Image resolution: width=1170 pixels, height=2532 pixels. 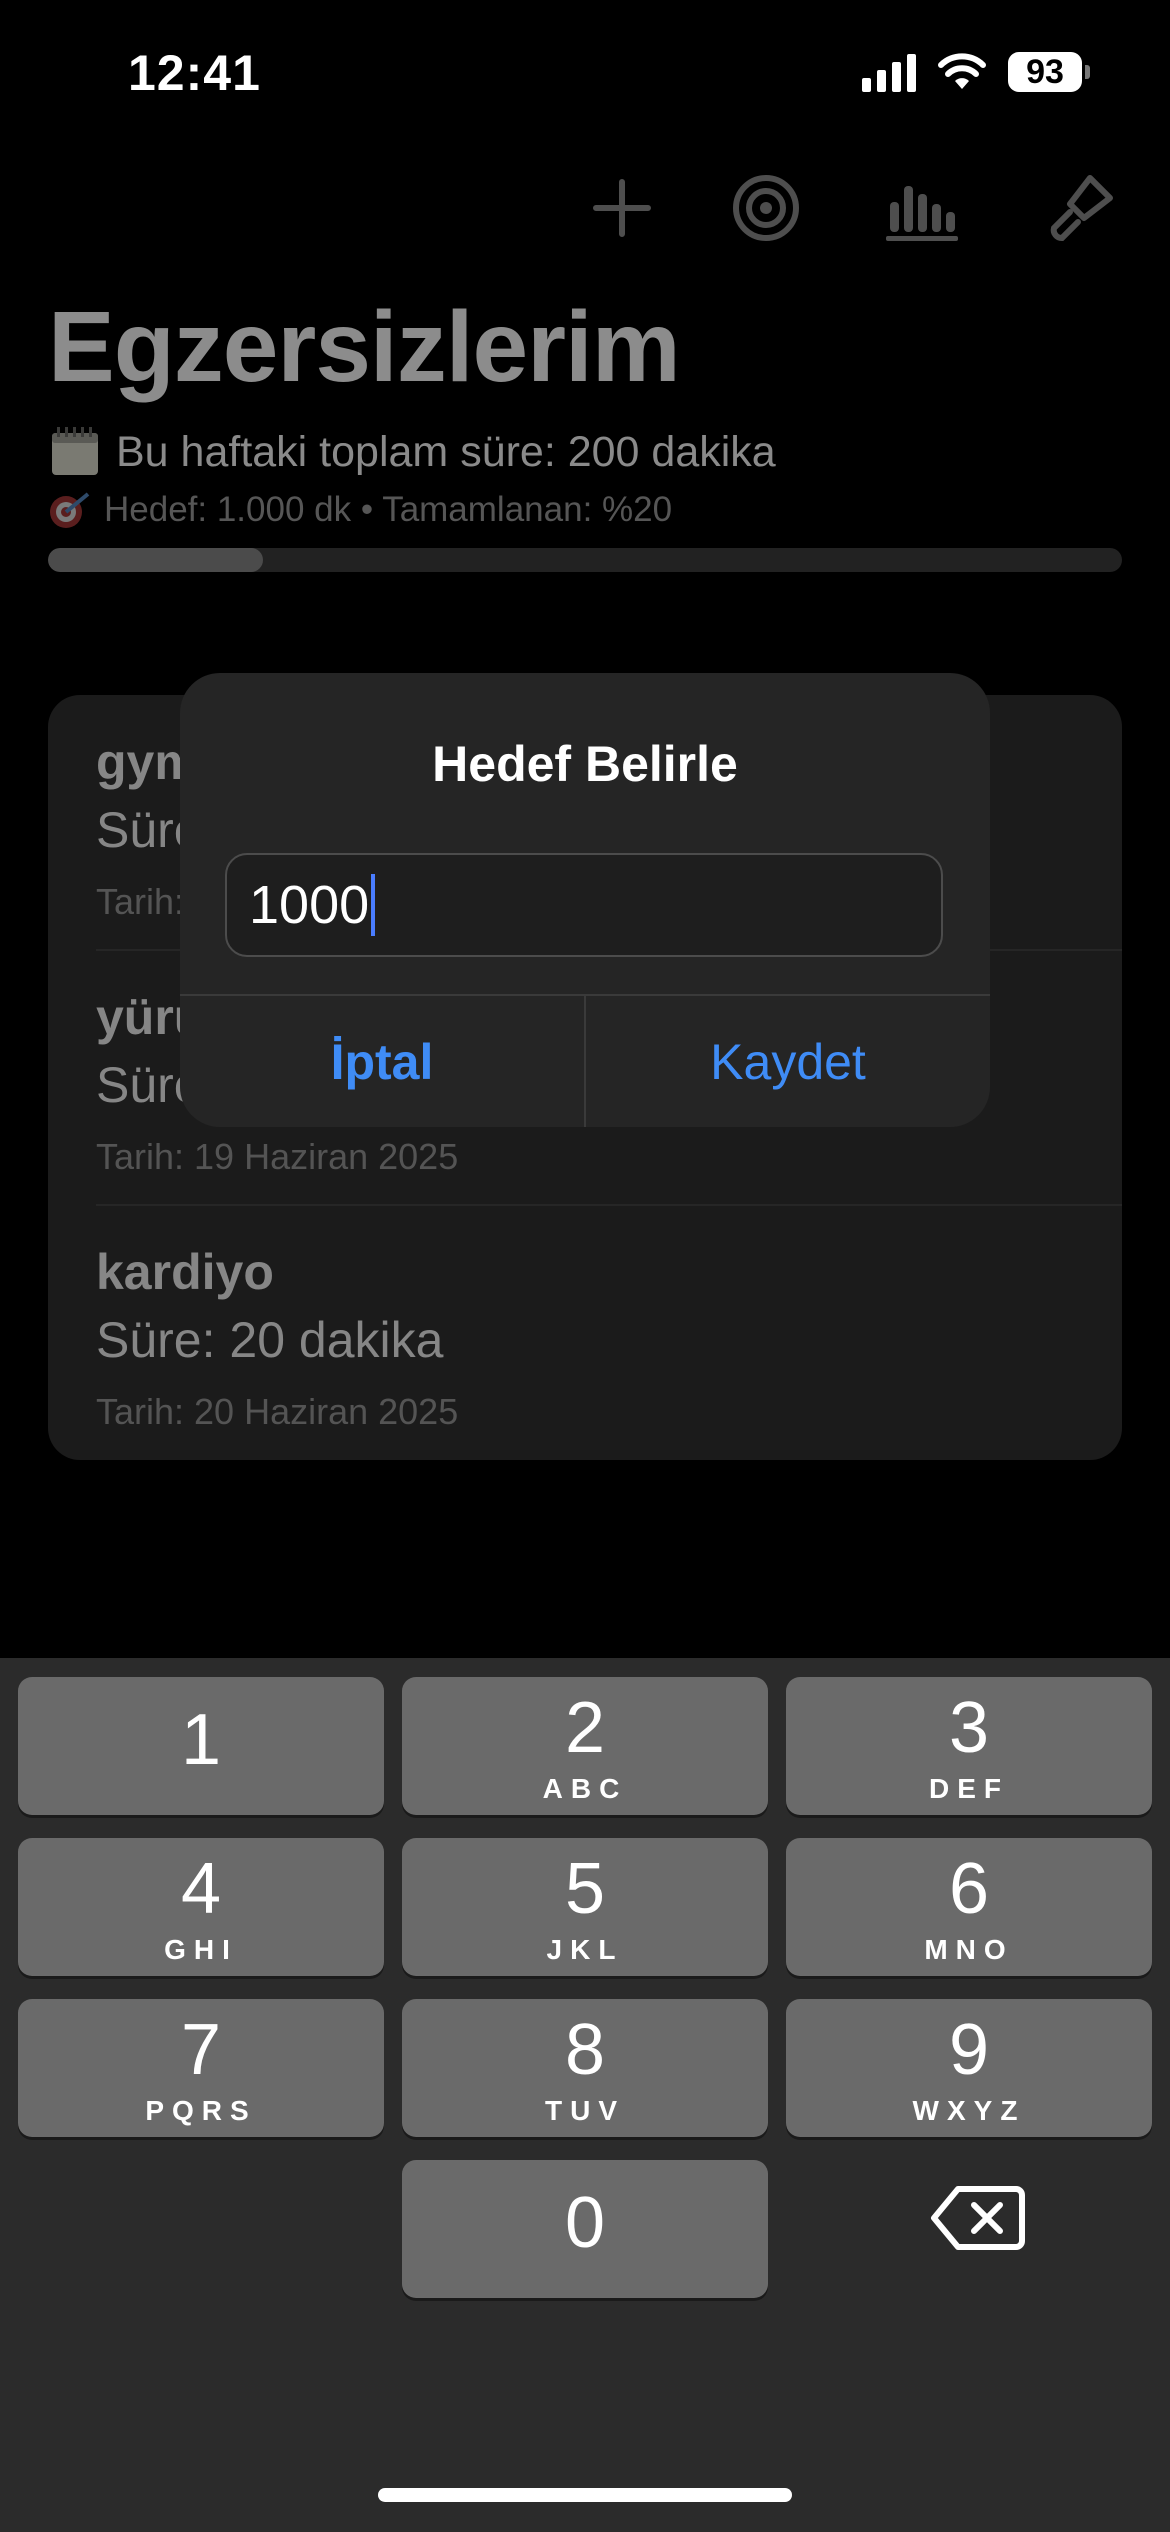 I want to click on key-letters: TUV, so click(x=585, y=2110).